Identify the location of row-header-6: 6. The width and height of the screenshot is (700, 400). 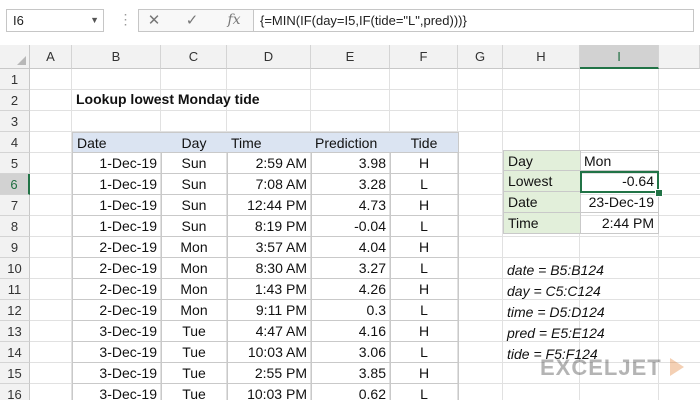
(15, 184).